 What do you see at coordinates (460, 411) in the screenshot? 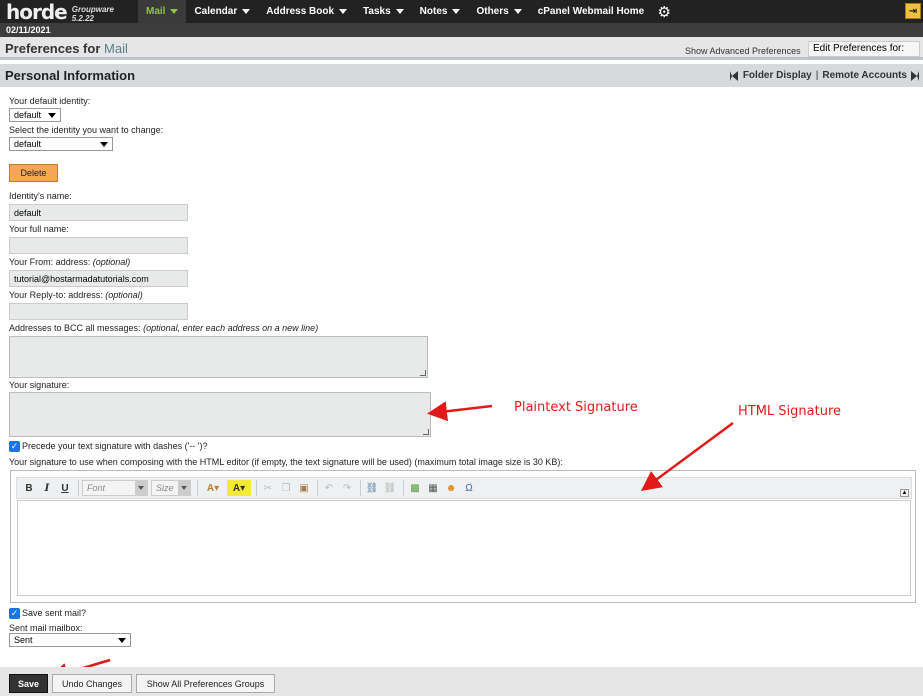
I see `plaintext-arrow-icon` at bounding box center [460, 411].